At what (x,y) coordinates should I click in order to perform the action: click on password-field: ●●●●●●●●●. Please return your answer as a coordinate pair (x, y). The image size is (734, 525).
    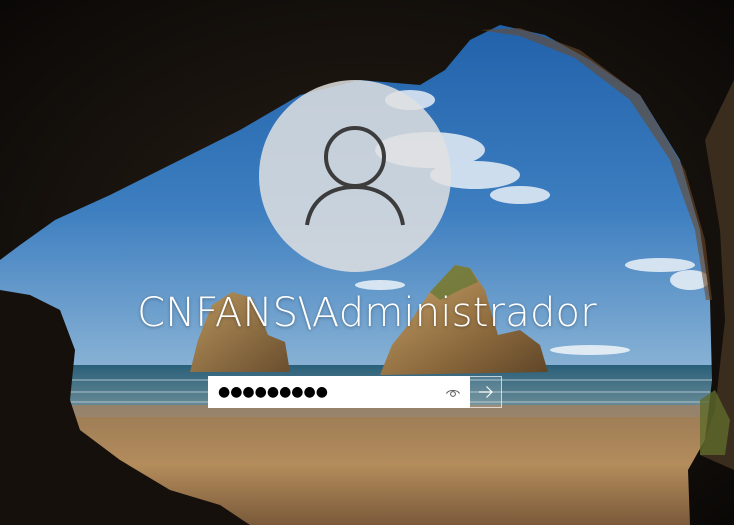
    Looking at the image, I should click on (339, 392).